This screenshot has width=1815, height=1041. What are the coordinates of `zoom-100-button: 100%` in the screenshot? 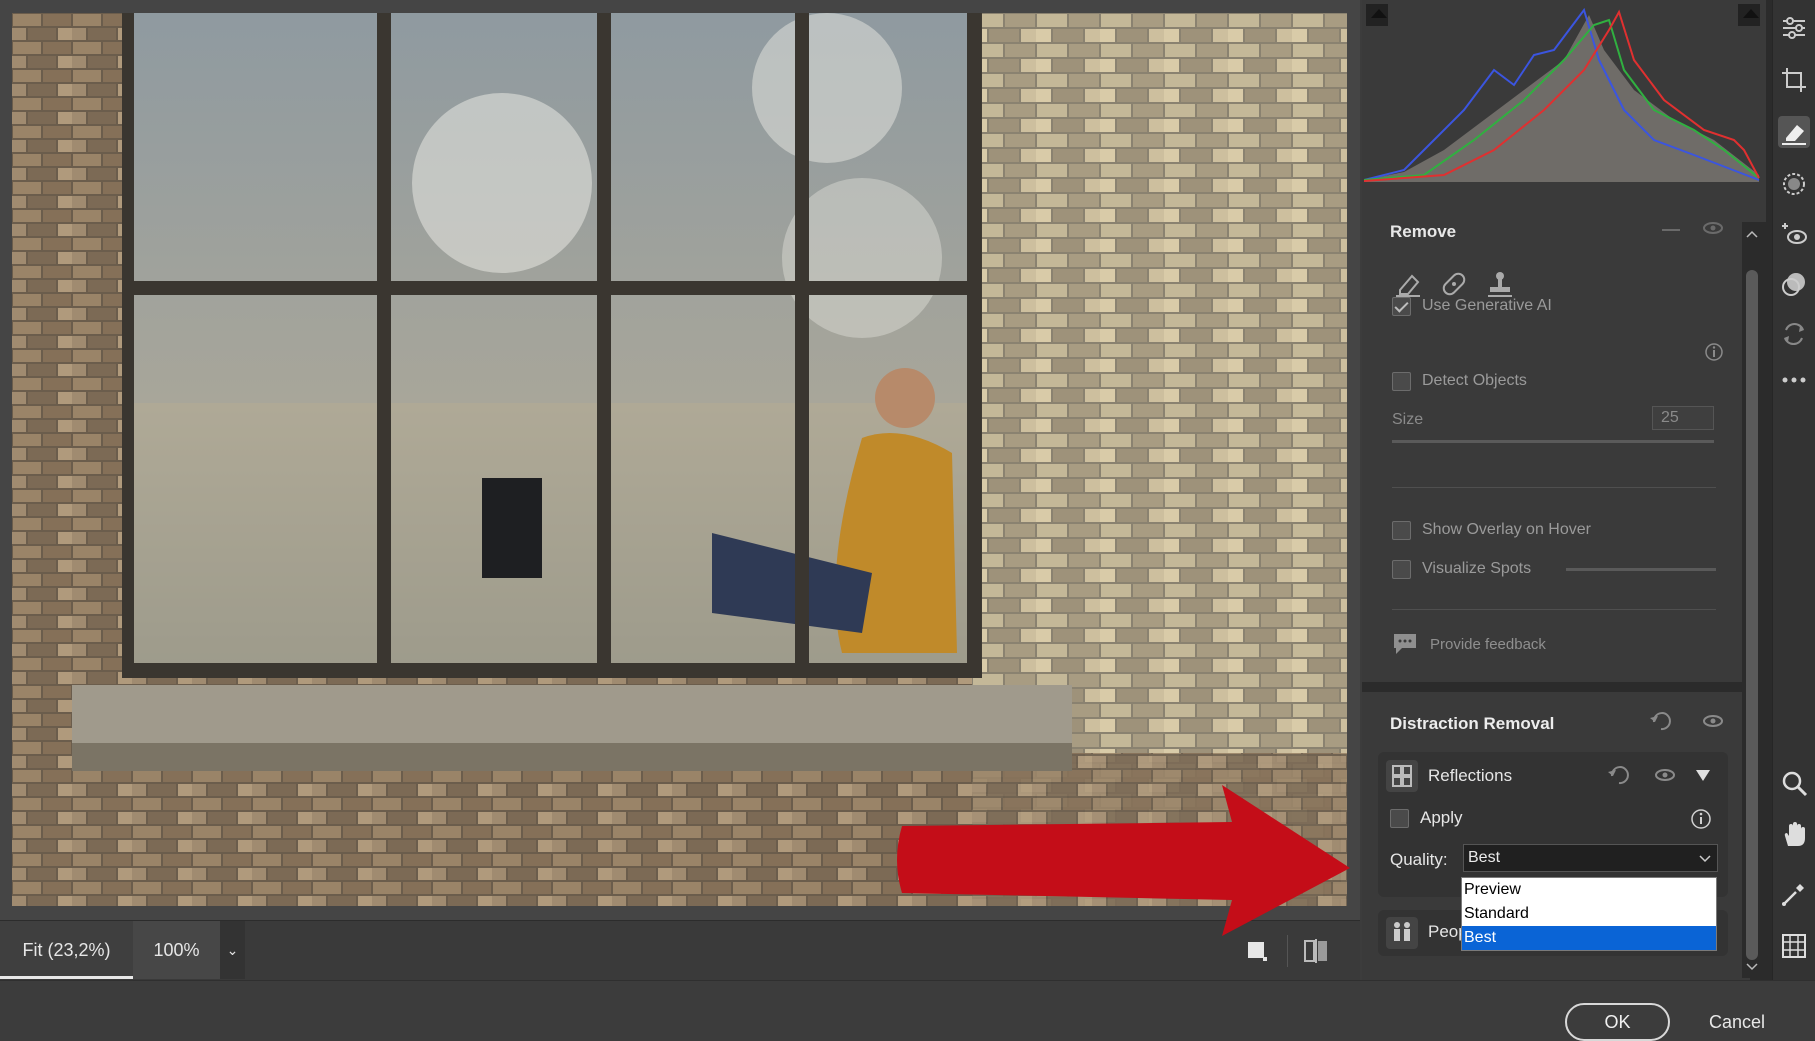 It's located at (176, 950).